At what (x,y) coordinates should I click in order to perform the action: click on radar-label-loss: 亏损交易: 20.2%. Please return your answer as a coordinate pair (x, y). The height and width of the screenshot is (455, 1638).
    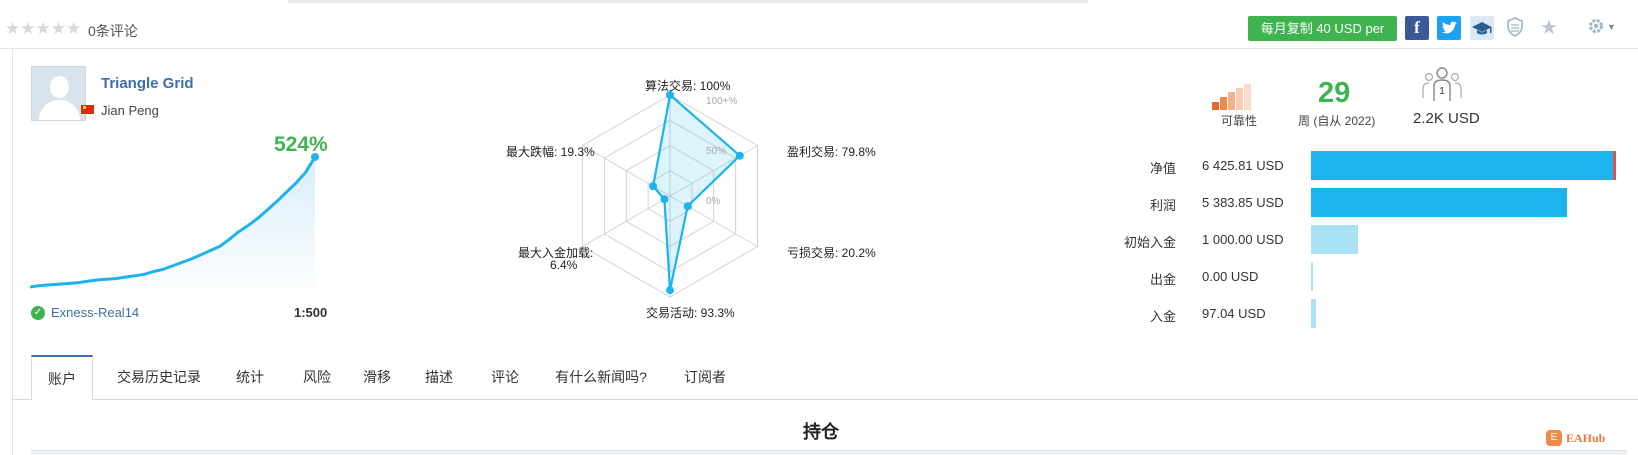
    Looking at the image, I should click on (831, 253).